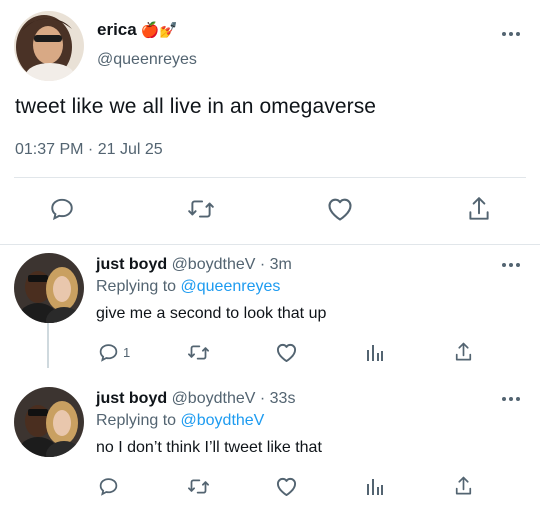  I want to click on display-name-text: erica, so click(117, 29).